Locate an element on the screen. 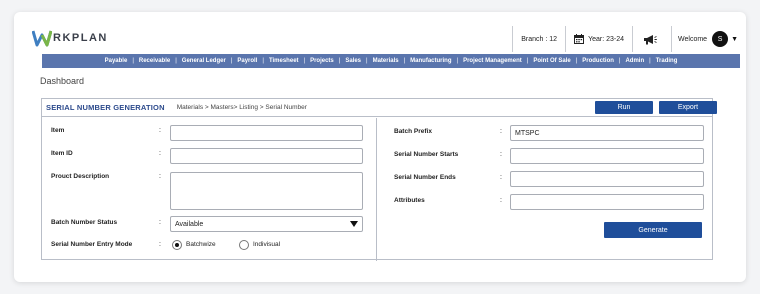 This screenshot has width=760, height=294. announcements-button is located at coordinates (651, 39).